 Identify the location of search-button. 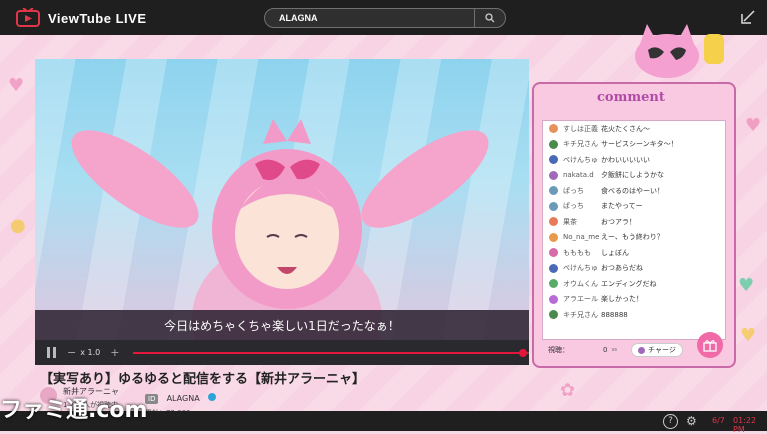
(489, 18).